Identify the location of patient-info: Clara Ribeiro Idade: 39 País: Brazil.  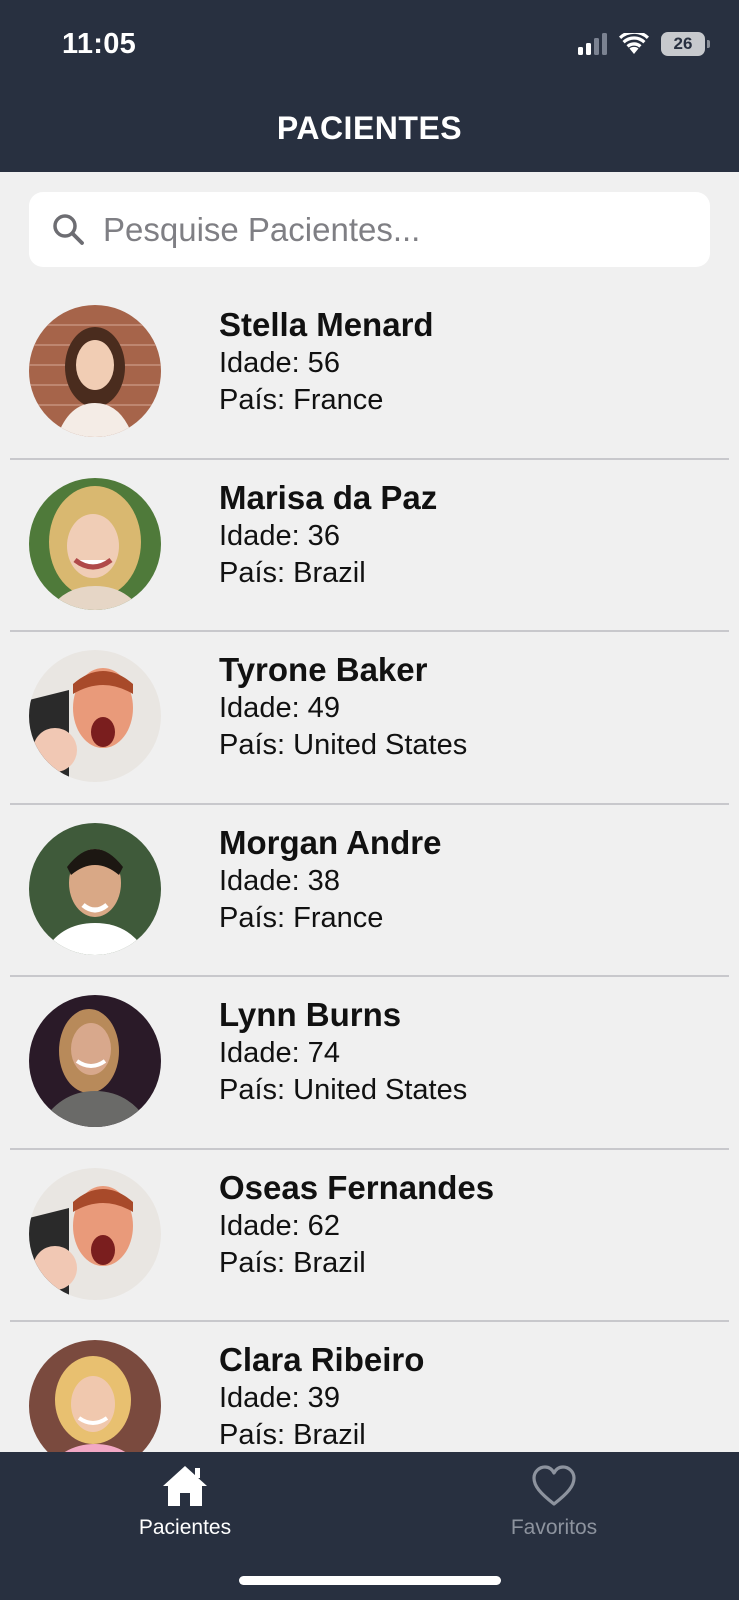
(321, 1396).